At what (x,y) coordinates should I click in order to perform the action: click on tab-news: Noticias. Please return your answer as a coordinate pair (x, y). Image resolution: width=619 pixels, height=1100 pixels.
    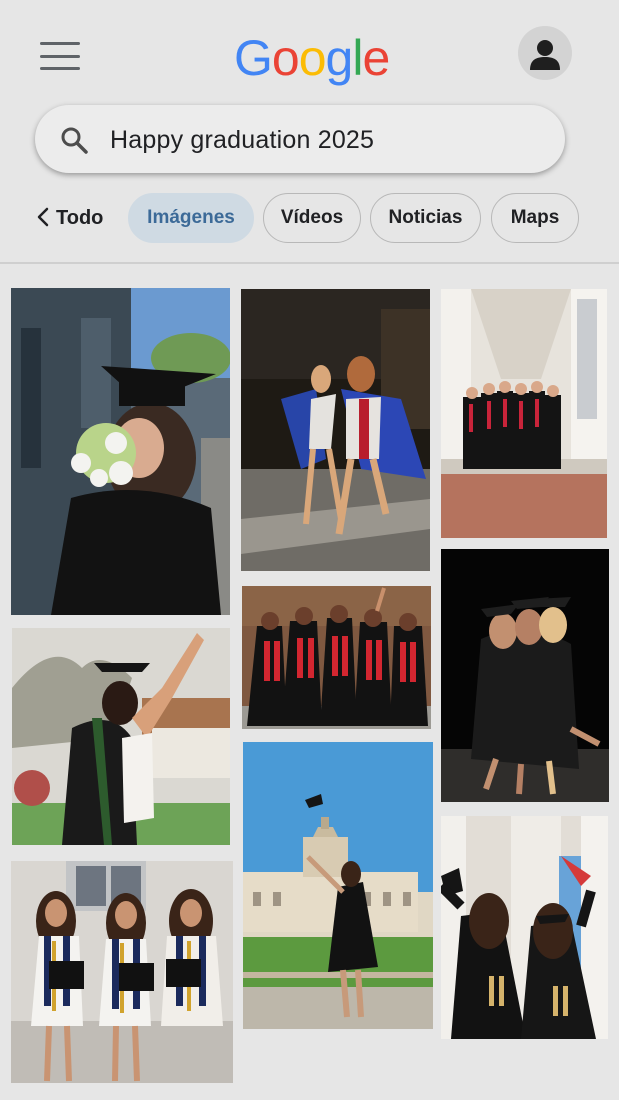
    Looking at the image, I should click on (425, 218).